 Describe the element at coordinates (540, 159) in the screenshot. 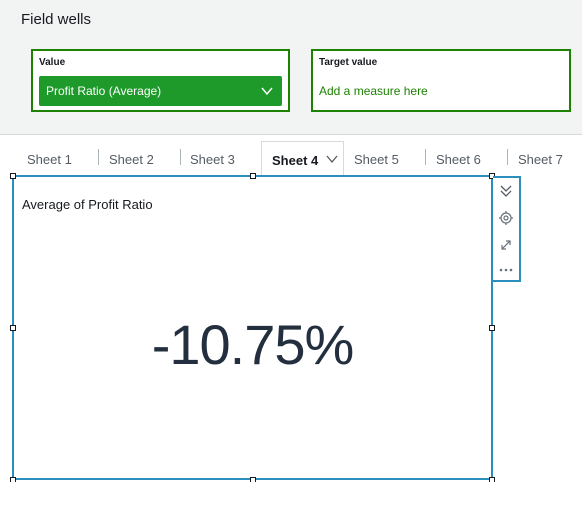

I see `tab-sheet-7: Sheet 7` at that location.